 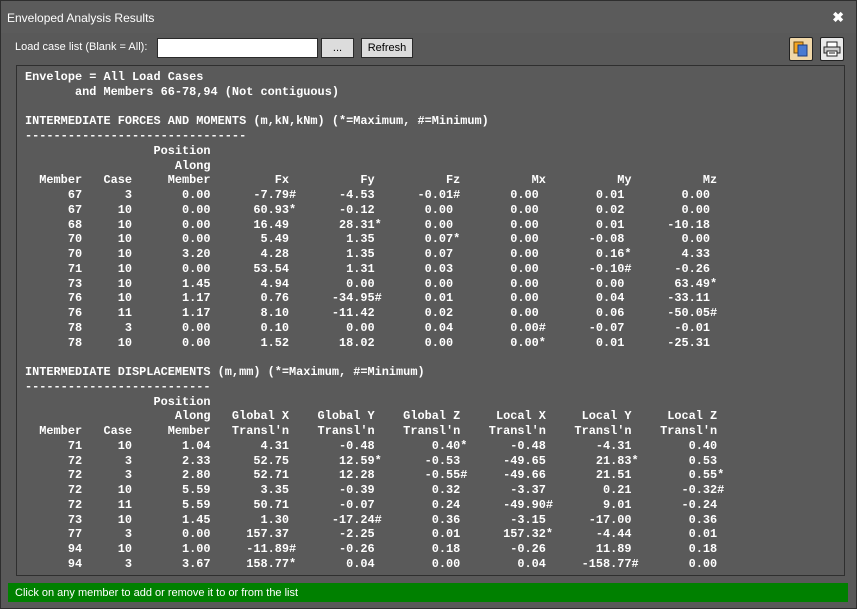 I want to click on load-case-label: Load case list (Blank = All):, so click(x=81, y=47).